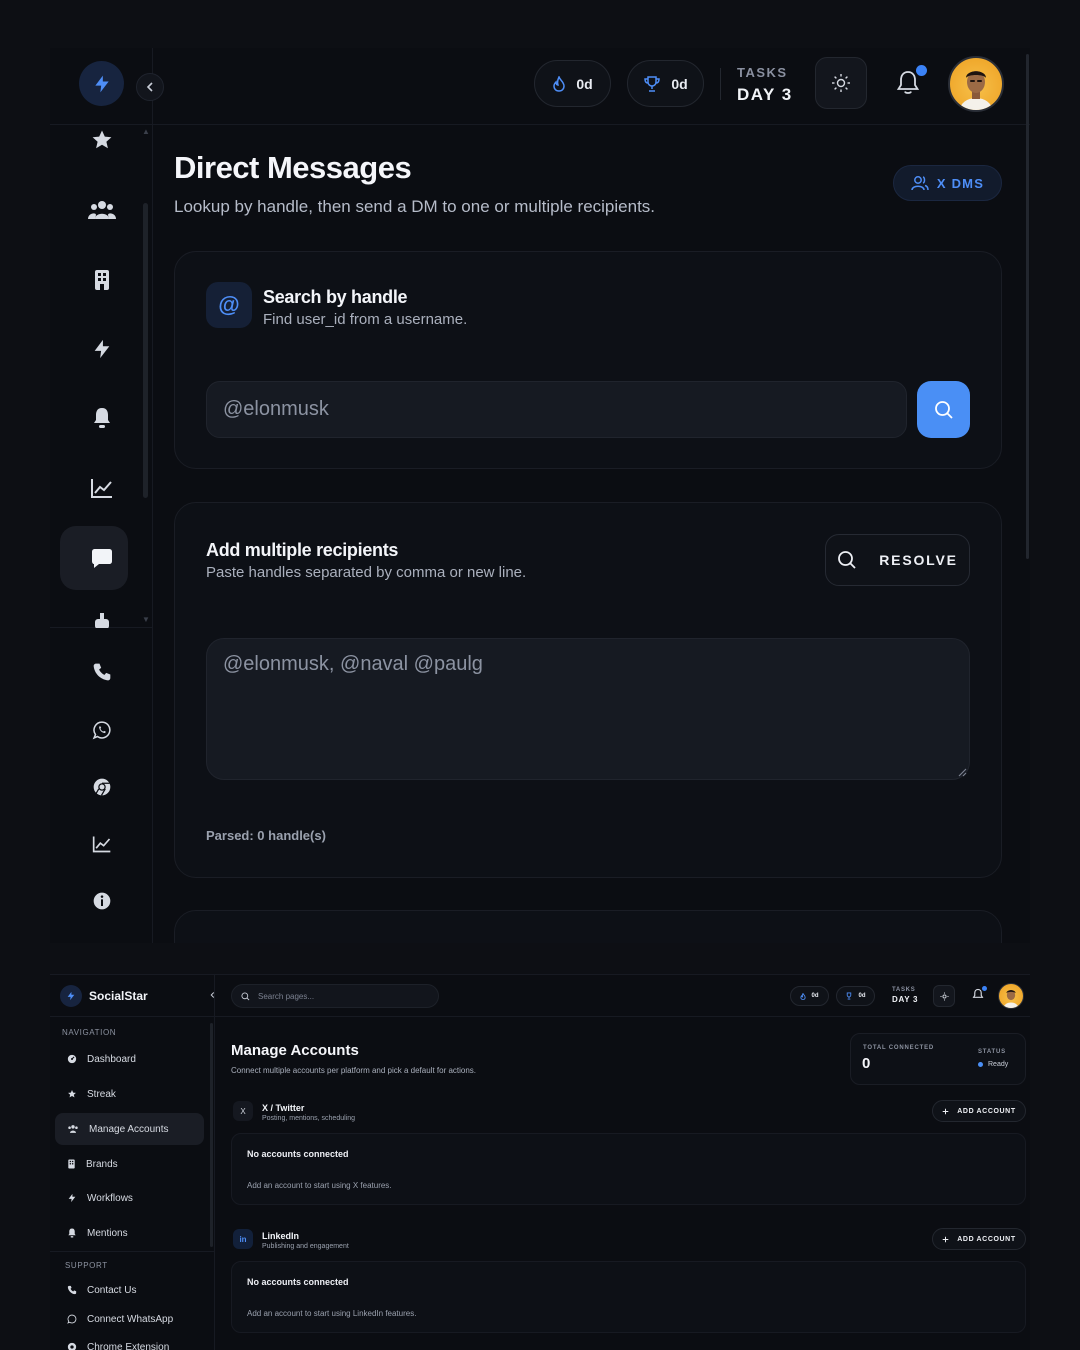 This screenshot has width=1080, height=1350. Describe the element at coordinates (110, 1198) in the screenshot. I see `sidebar-item-label: Workflows` at that location.